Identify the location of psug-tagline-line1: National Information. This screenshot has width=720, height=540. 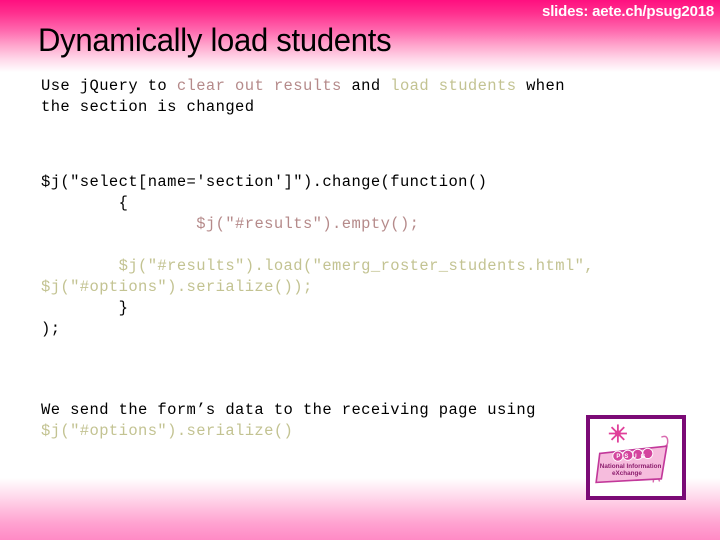
(631, 466).